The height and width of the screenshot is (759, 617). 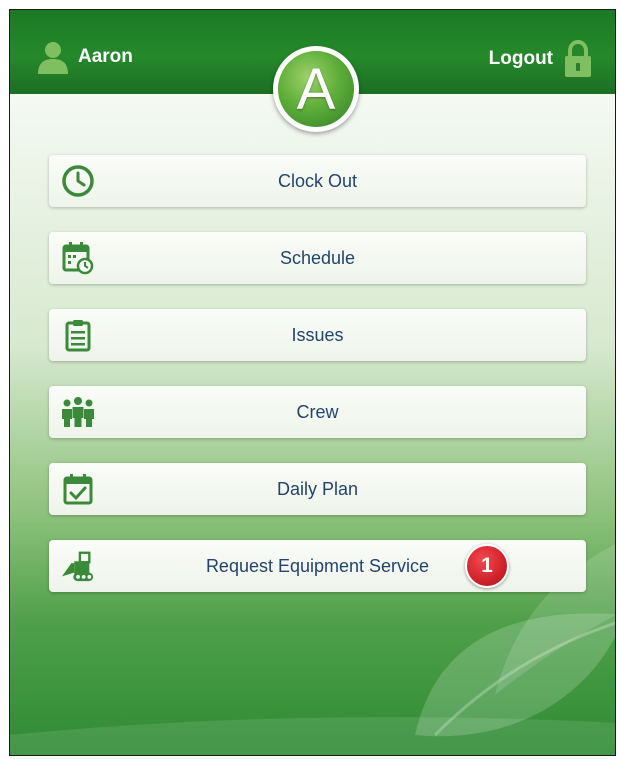 I want to click on schedule-button: Schedule, so click(x=317, y=258).